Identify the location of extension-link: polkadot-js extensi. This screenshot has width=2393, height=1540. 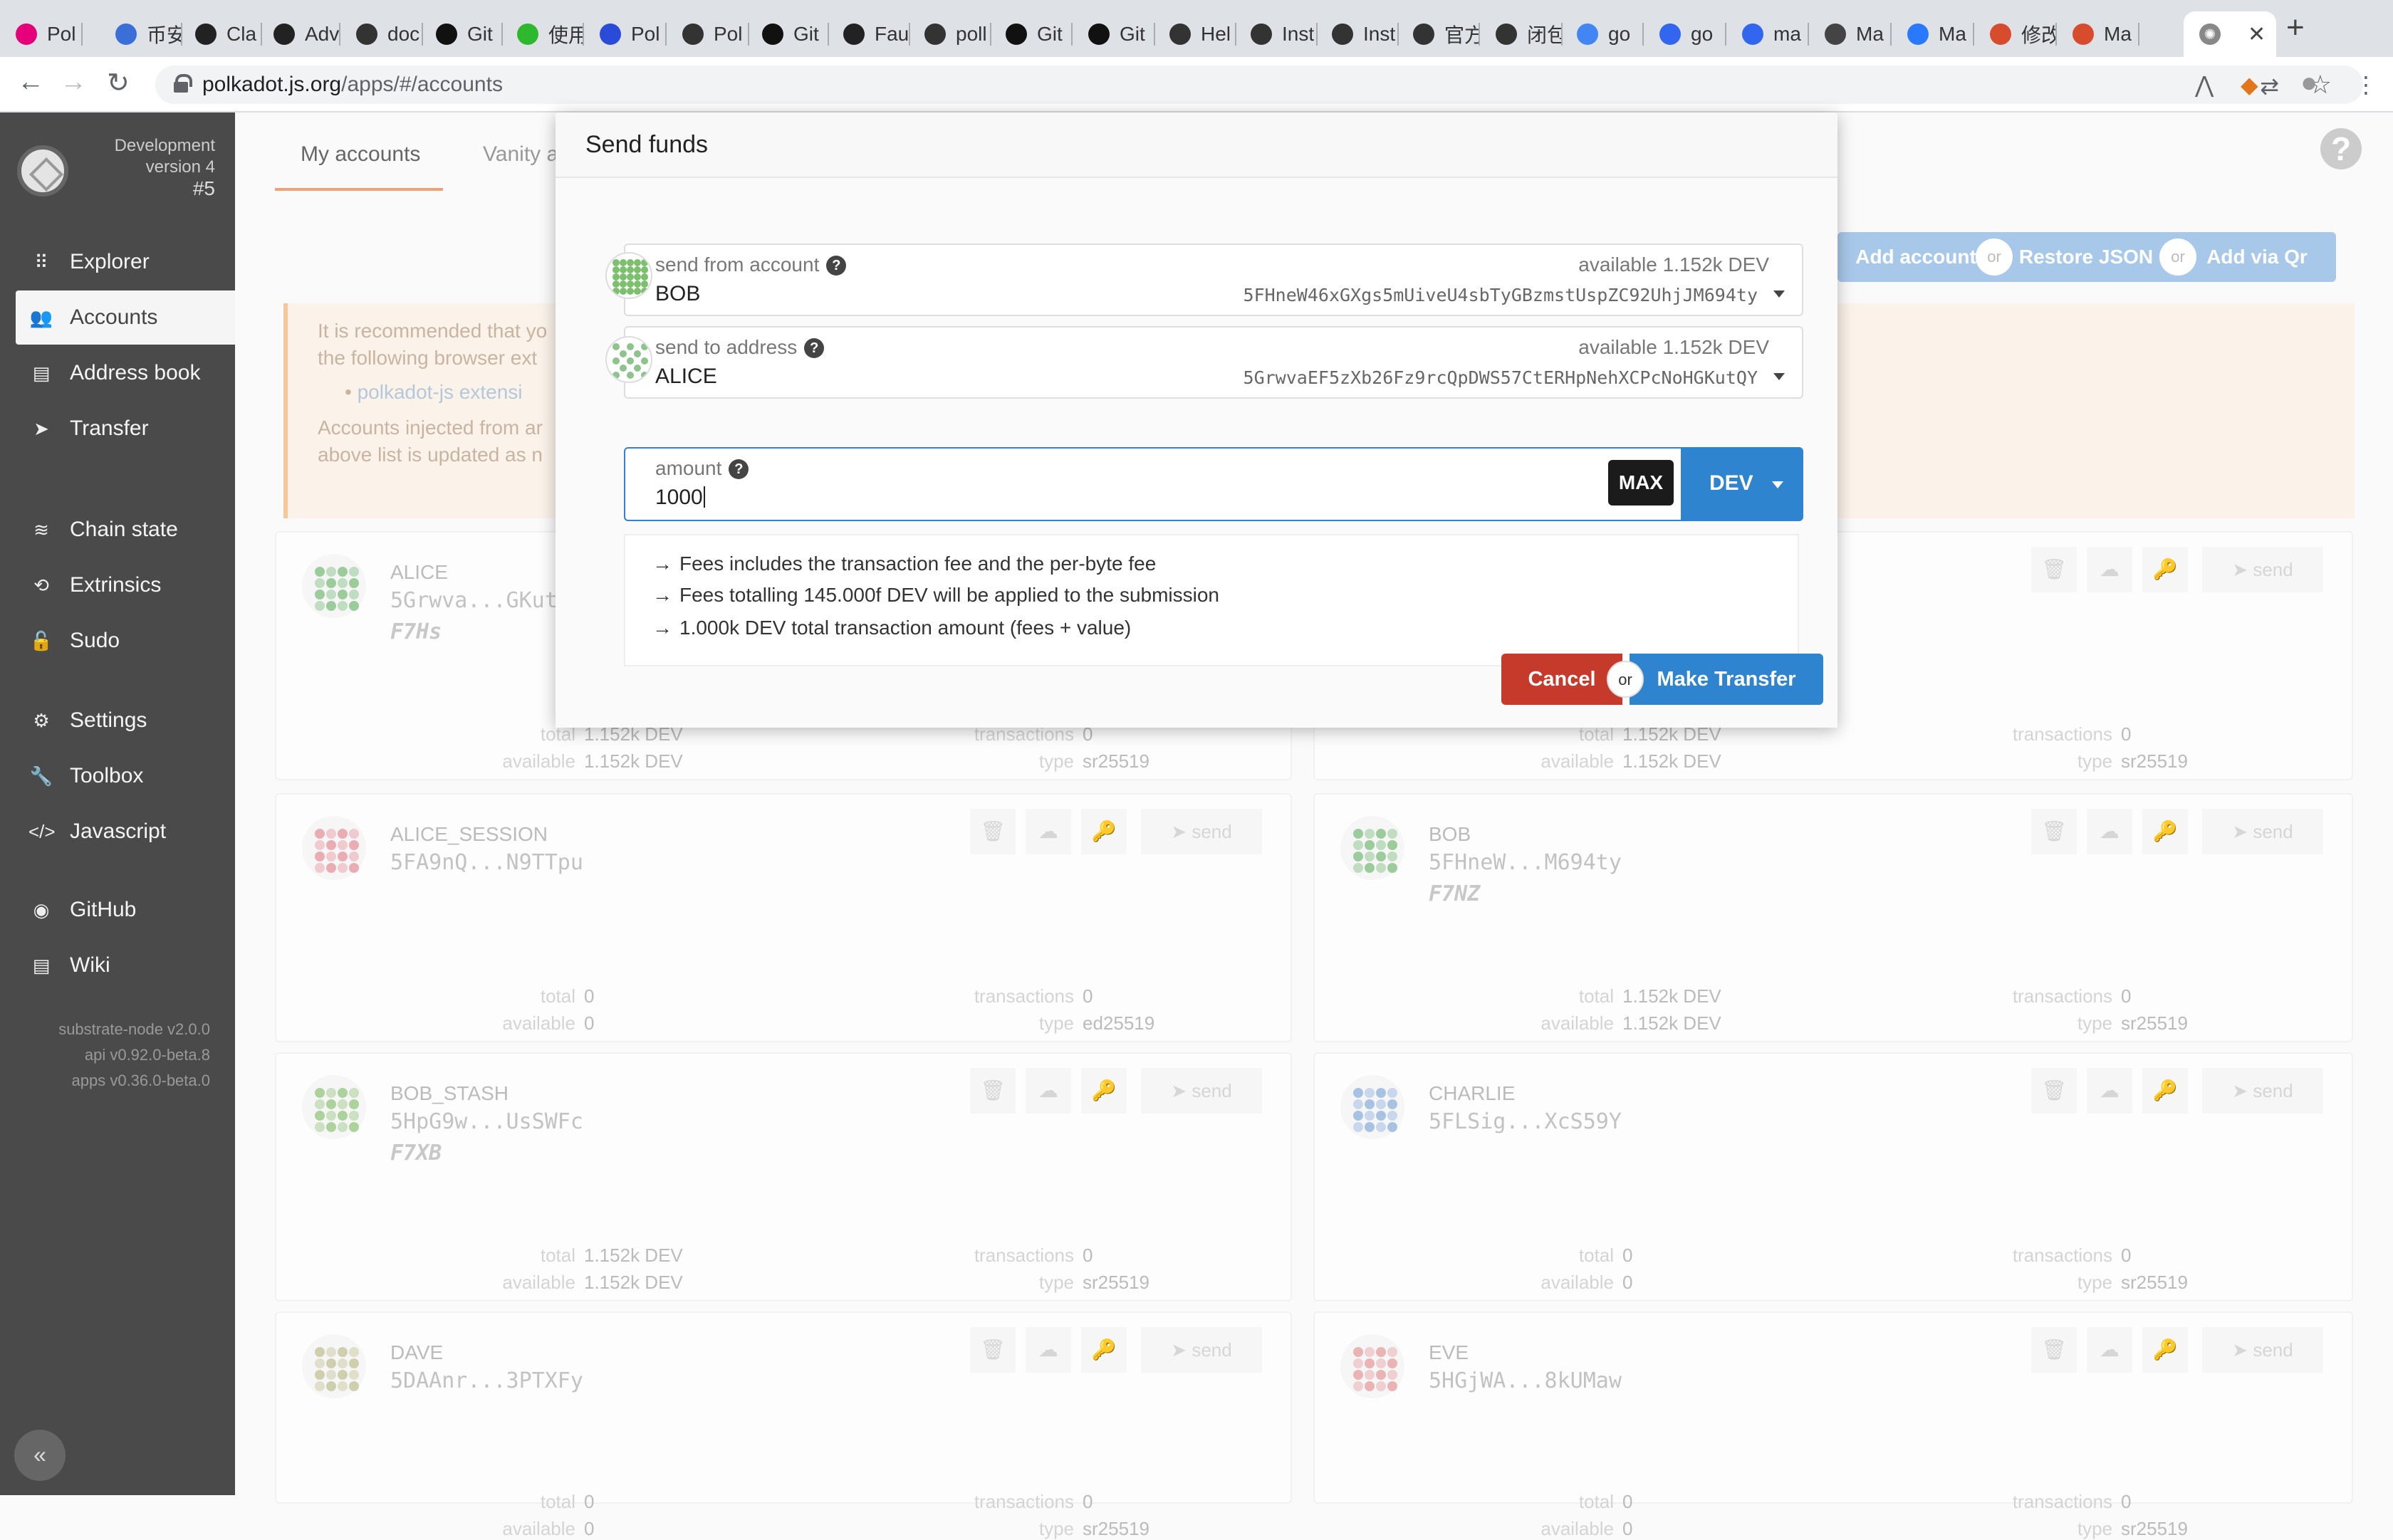
(441, 392).